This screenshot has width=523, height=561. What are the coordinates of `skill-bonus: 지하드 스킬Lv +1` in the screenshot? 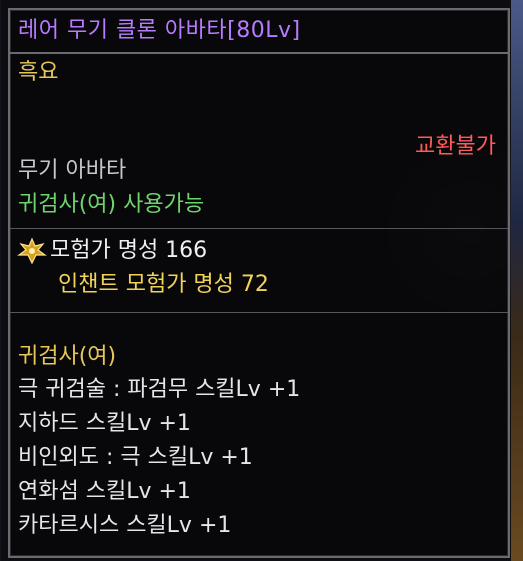 It's located at (104, 423).